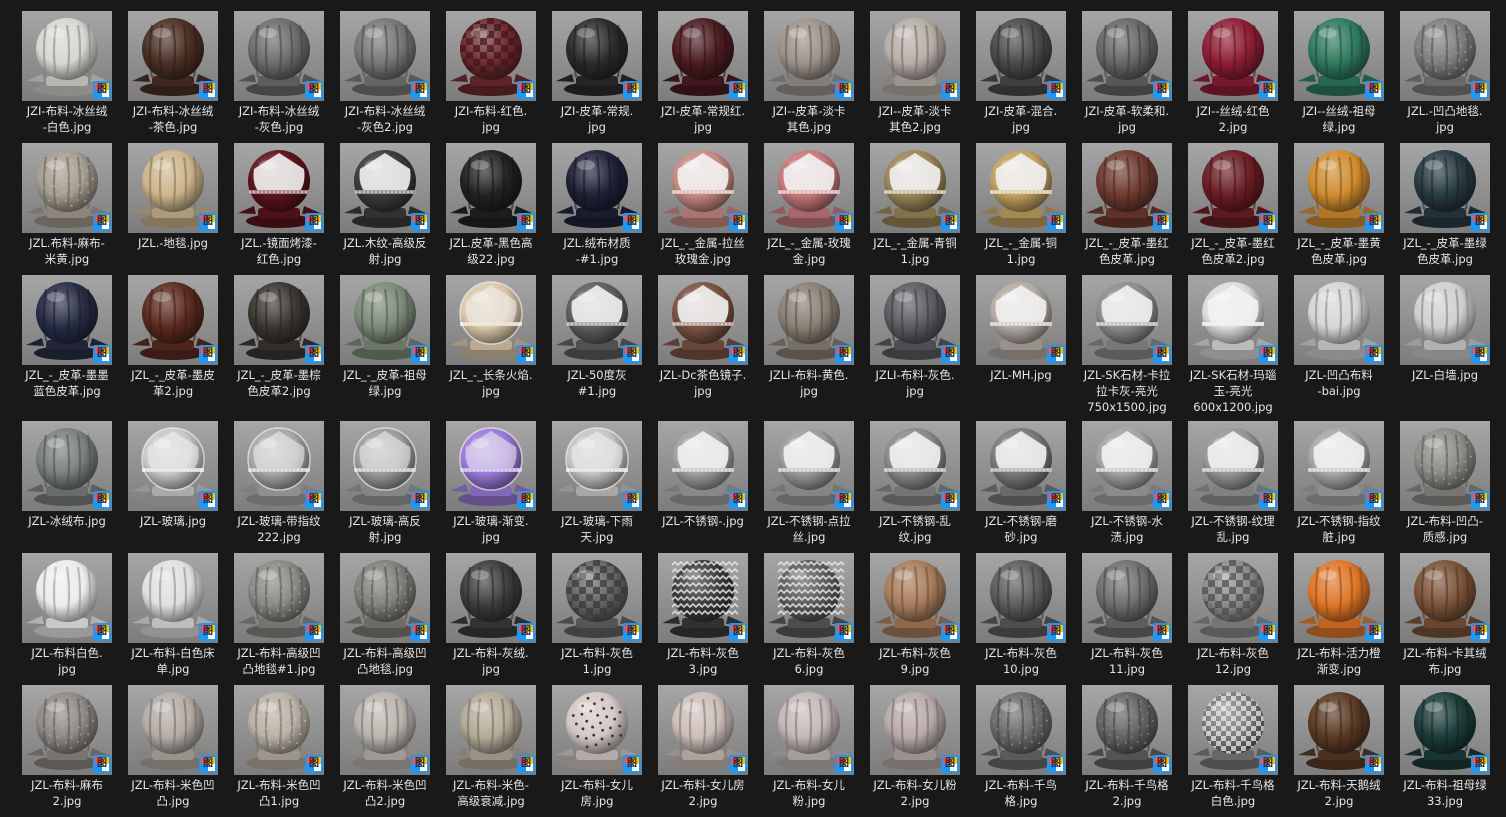  What do you see at coordinates (605, 750) in the screenshot?
I see `file-item: 图 JZL-布料-女儿 房.jpg` at bounding box center [605, 750].